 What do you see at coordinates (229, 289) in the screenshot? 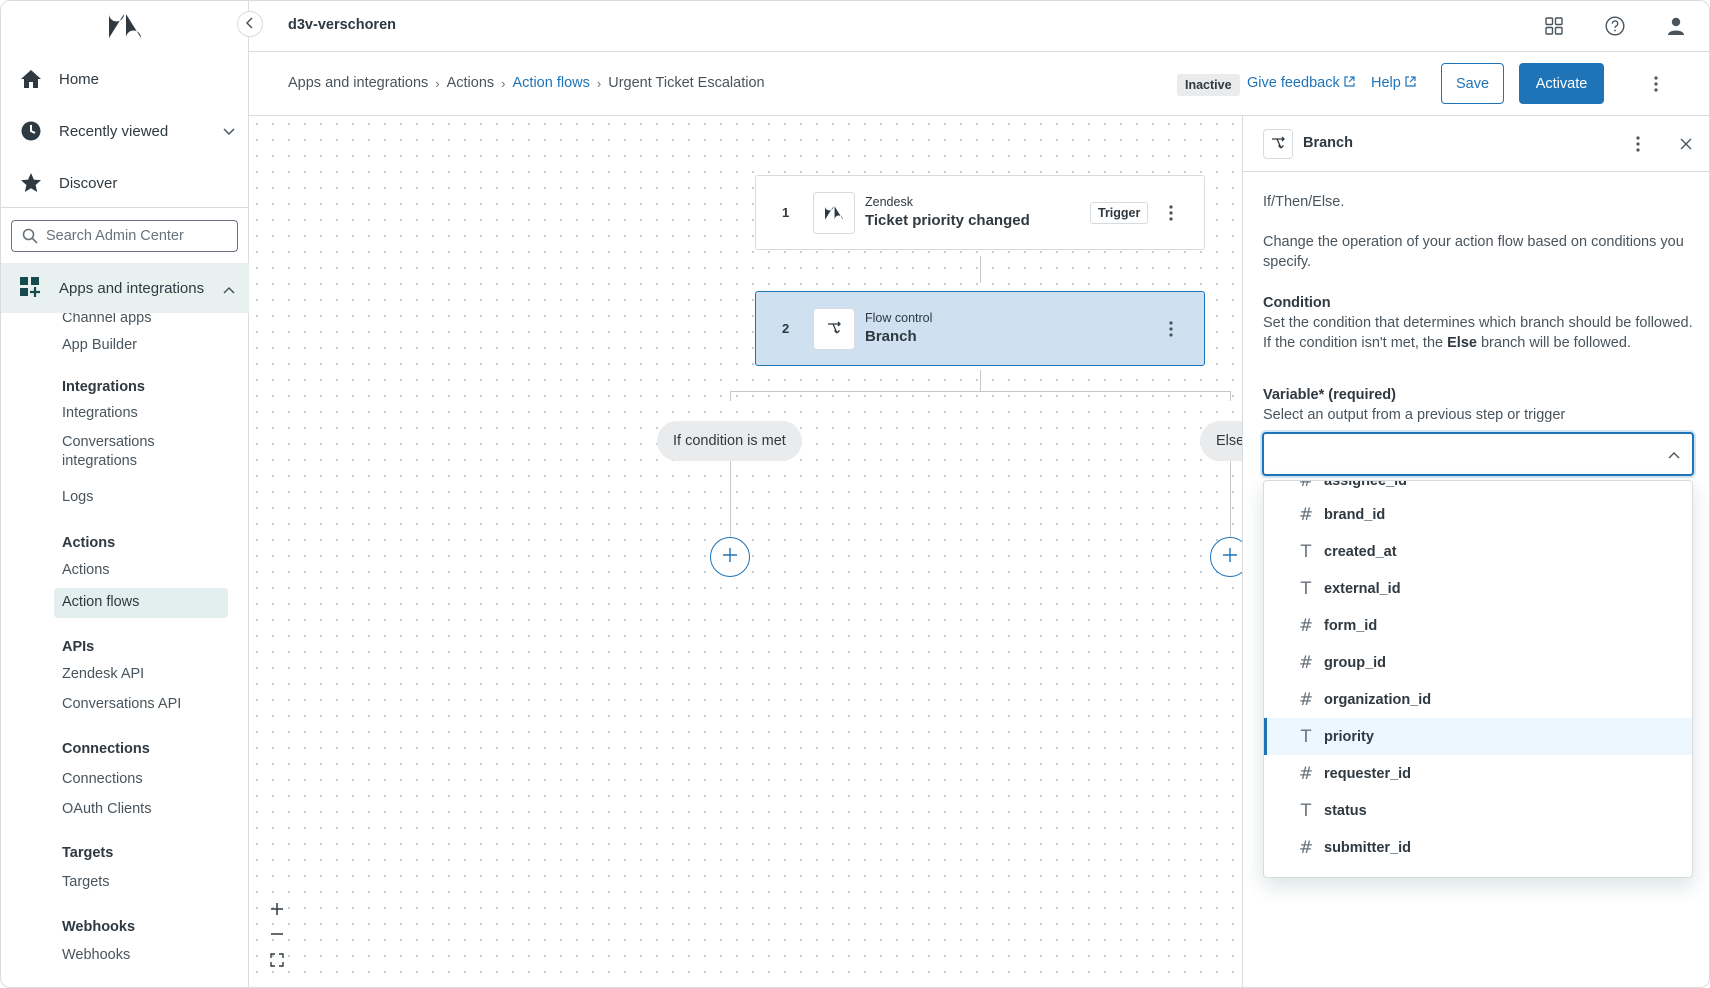
I see `chevron-up-icon` at bounding box center [229, 289].